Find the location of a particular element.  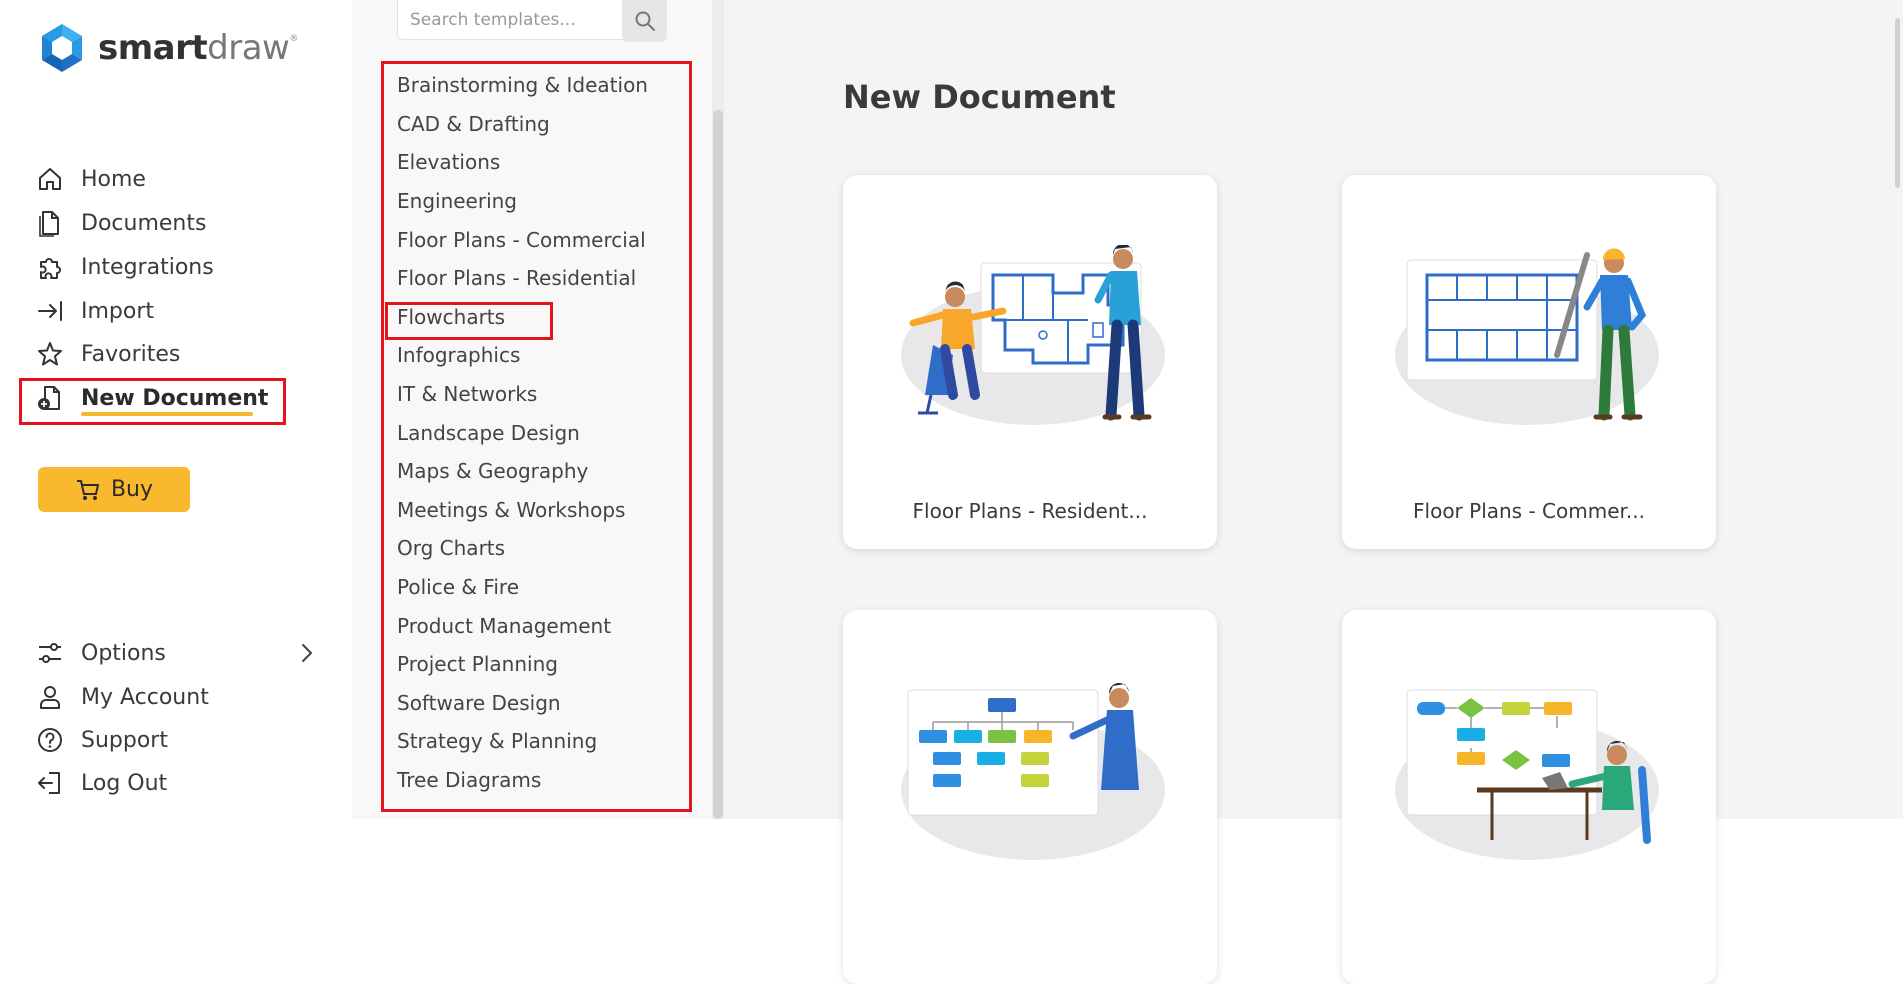

category-item: Landscape Design is located at coordinates (488, 433).